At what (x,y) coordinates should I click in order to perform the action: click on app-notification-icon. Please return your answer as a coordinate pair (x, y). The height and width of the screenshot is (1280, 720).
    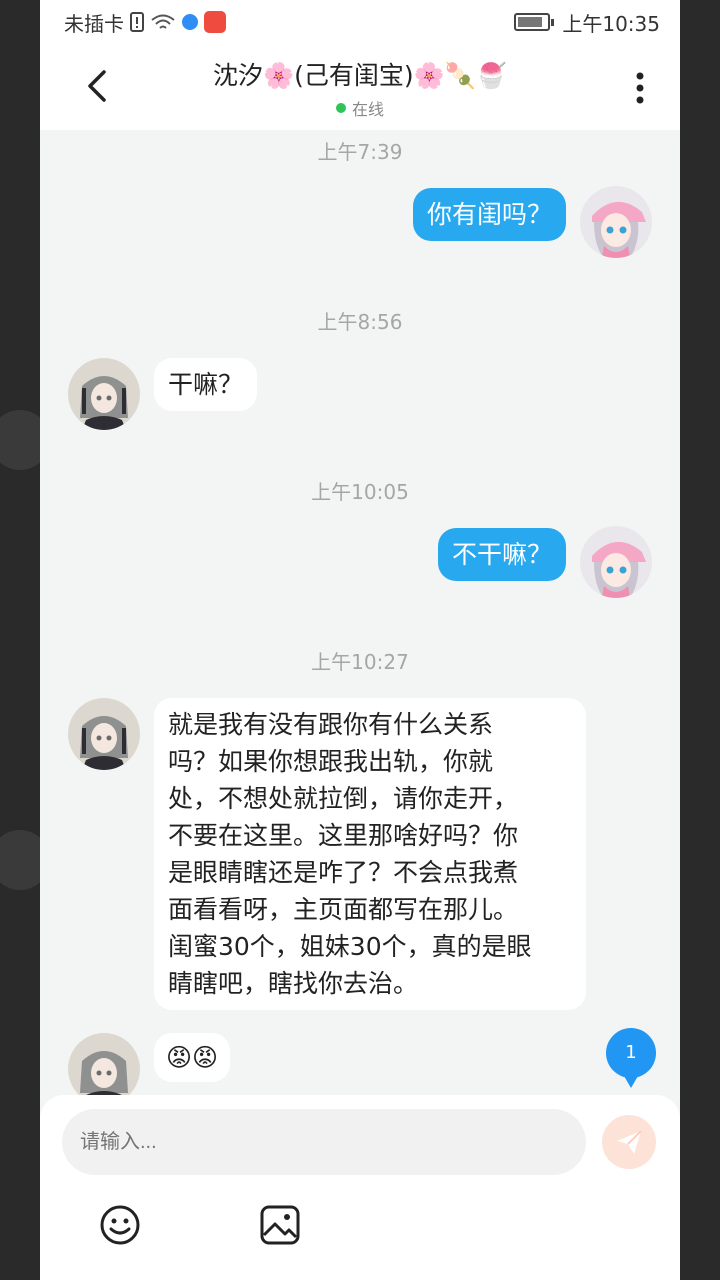
    Looking at the image, I should click on (190, 22).